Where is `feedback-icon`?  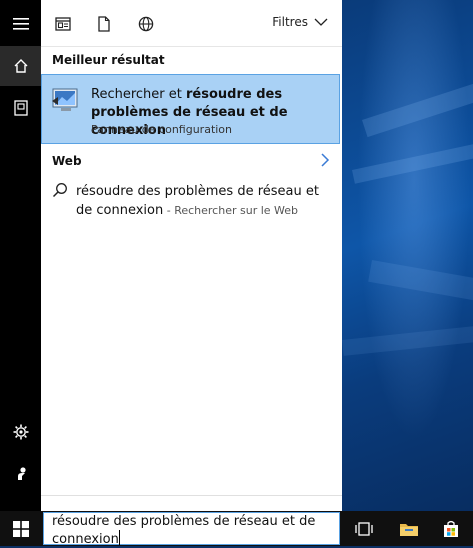
feedback-icon is located at coordinates (21, 473).